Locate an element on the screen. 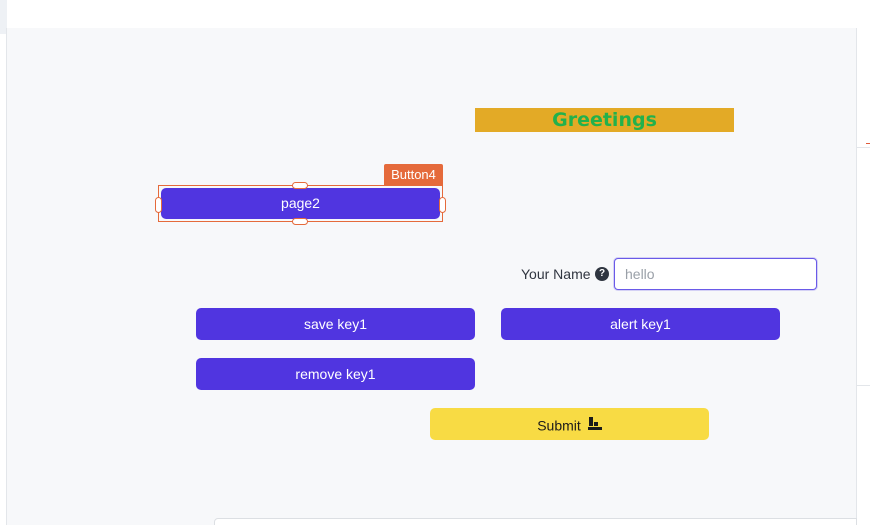 Image resolution: width=870 pixels, height=525 pixels. top-bar is located at coordinates (428, 14).